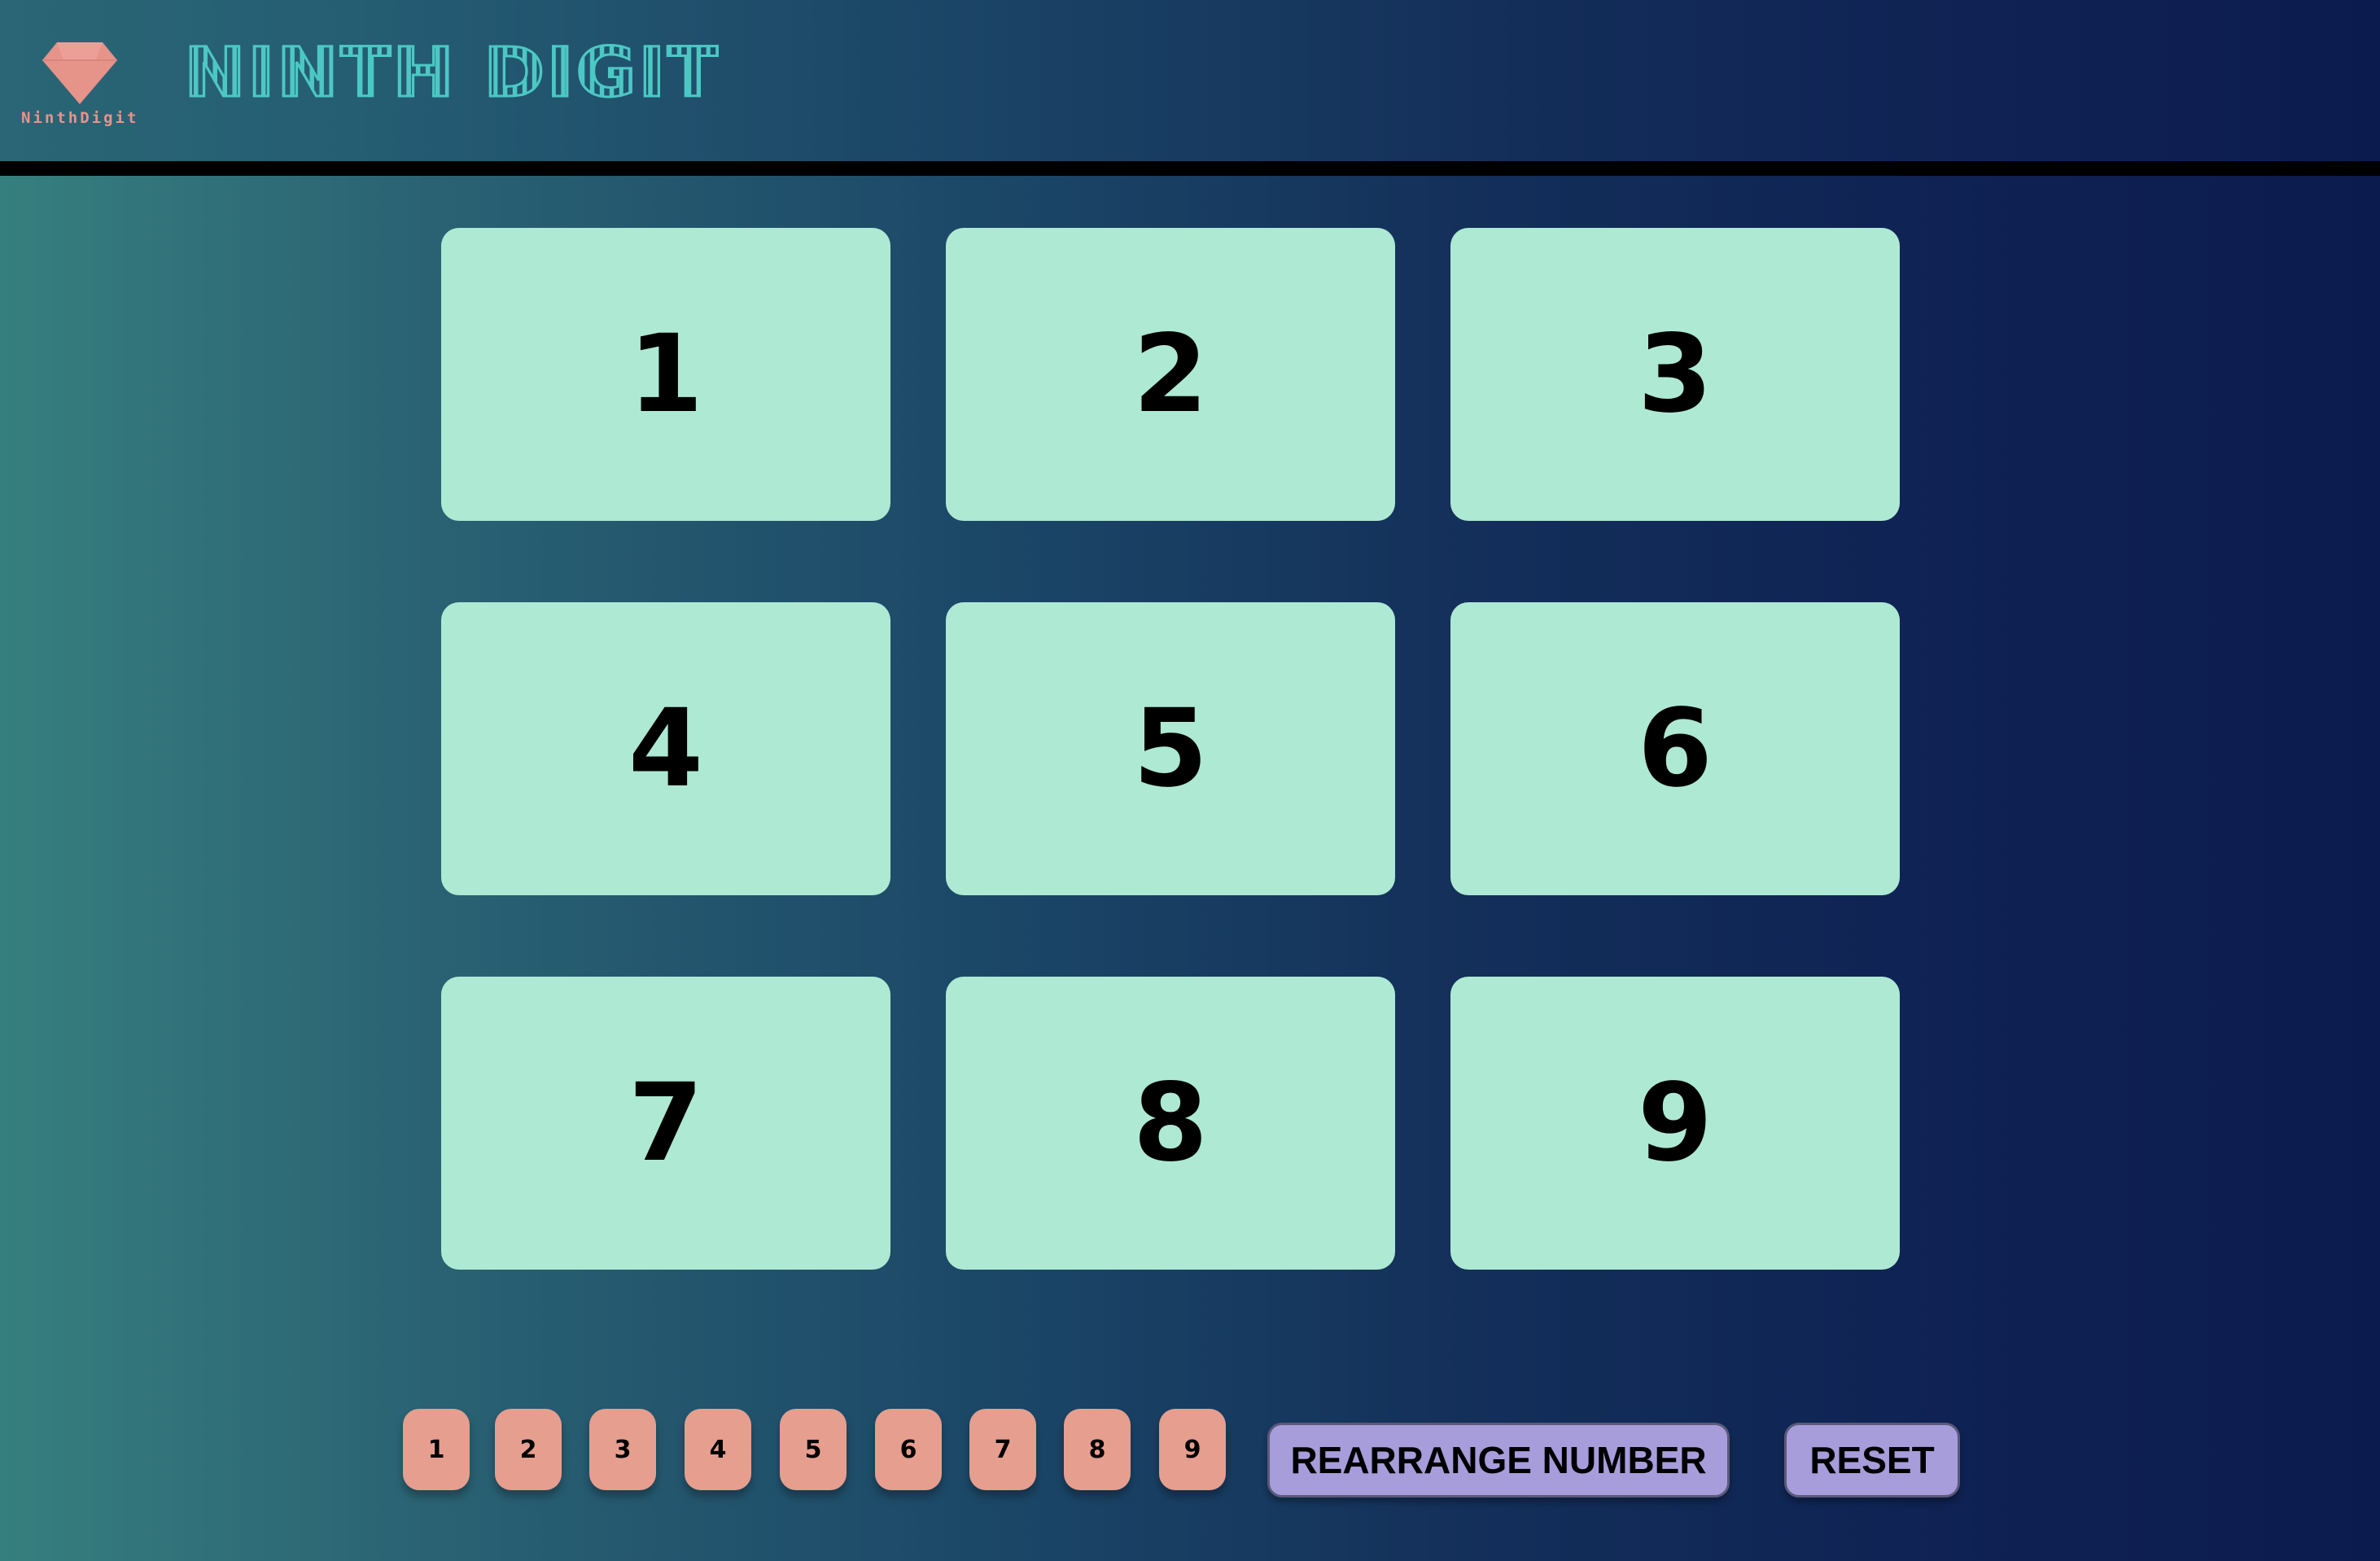 This screenshot has height=1561, width=2380. I want to click on number-chip: 4, so click(718, 1449).